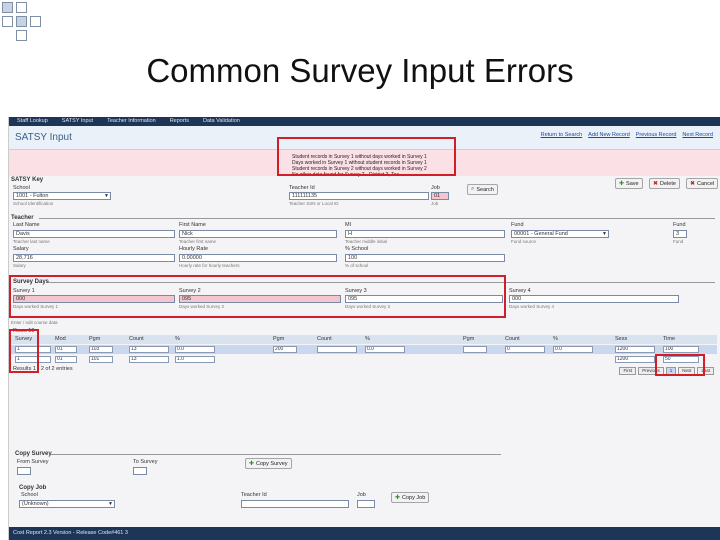 This screenshot has height=540, width=720. I want to click on cancel-button: ✖ Cancel, so click(702, 183).